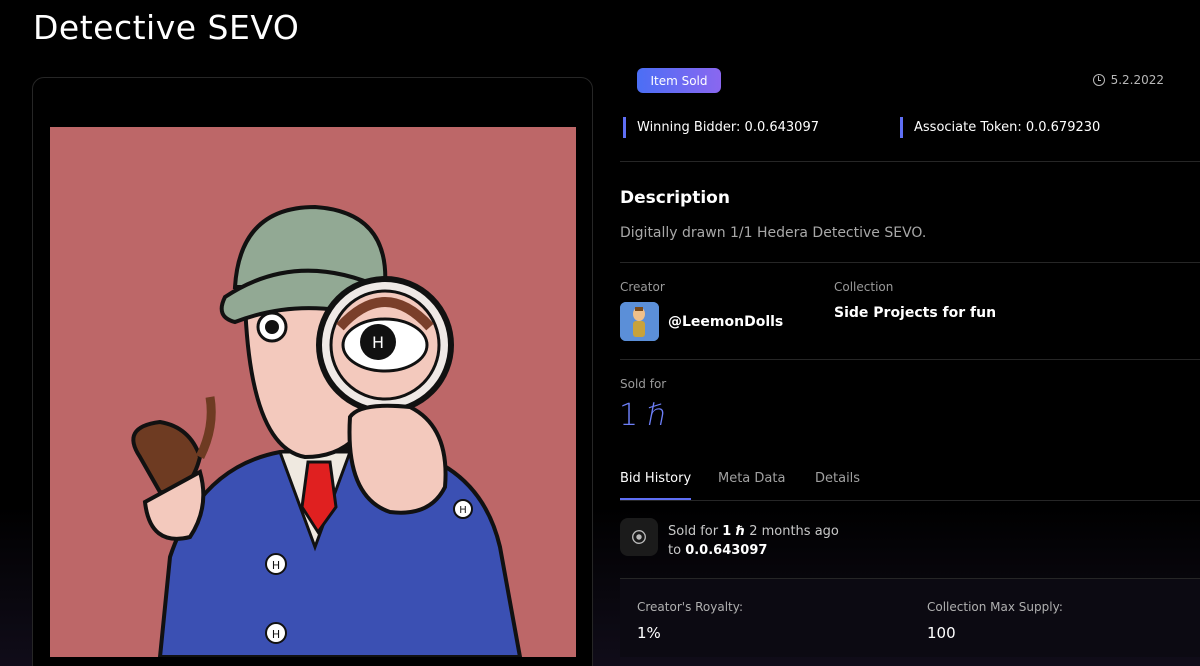  What do you see at coordinates (166, 27) in the screenshot?
I see `page-title: Detective SEVO` at bounding box center [166, 27].